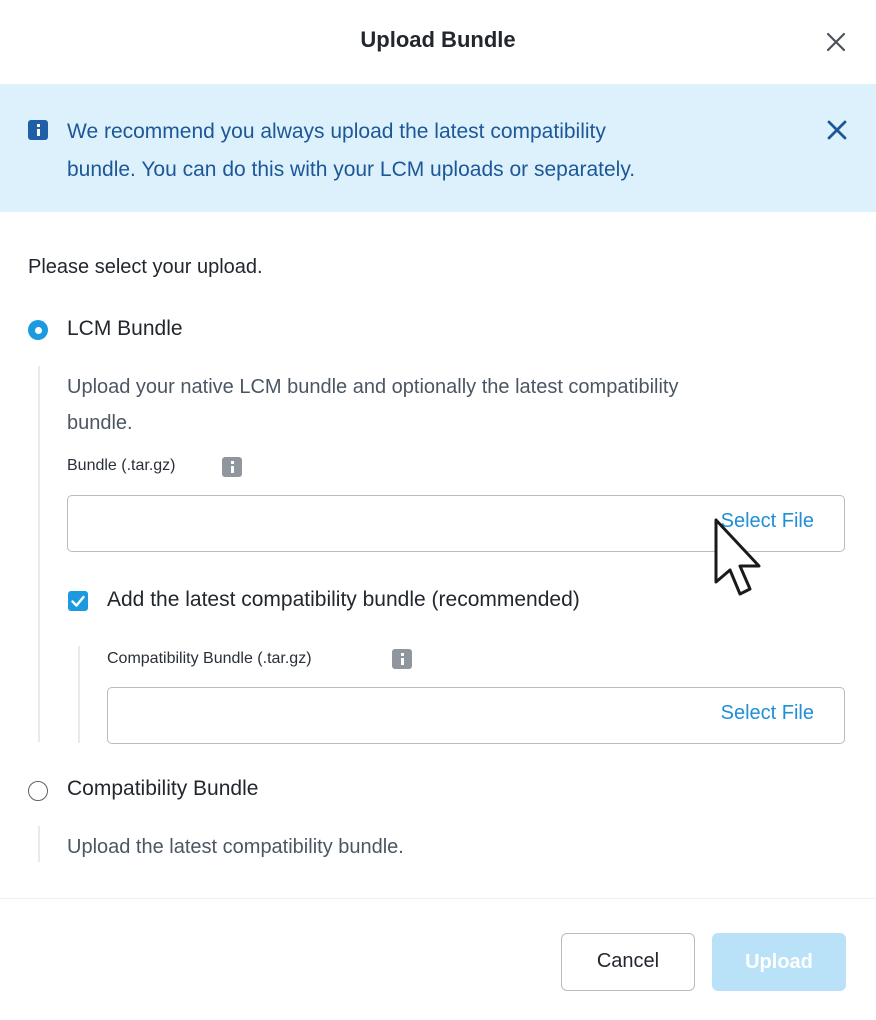 Image resolution: width=876 pixels, height=1020 pixels. I want to click on compatibility-checkbox, so click(78, 601).